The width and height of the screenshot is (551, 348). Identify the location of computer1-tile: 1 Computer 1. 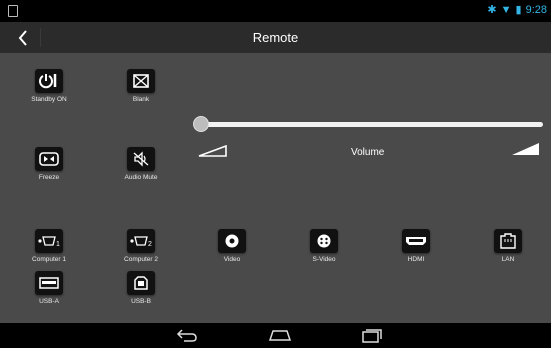
(49, 246).